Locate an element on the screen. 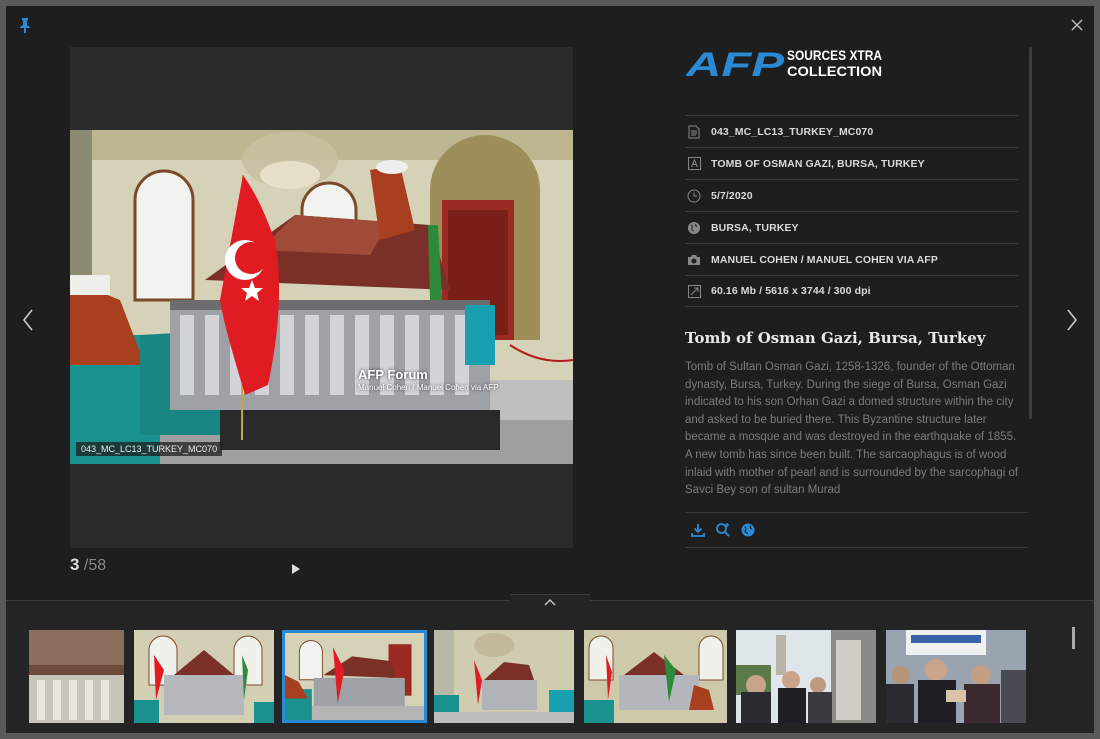 The image size is (1100, 739). meta-row-id: 043_MC_LC13_TURKEY_MC070 is located at coordinates (851, 131).